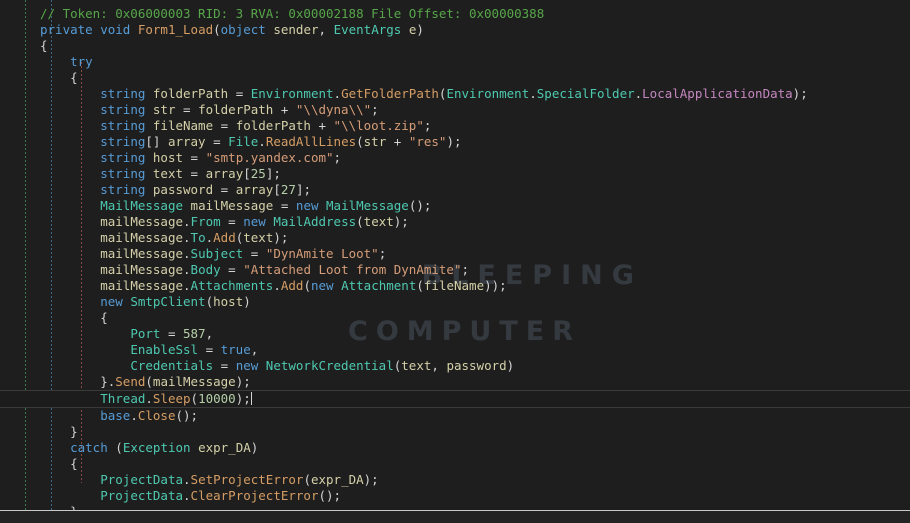 The height and width of the screenshot is (523, 910). I want to click on code-line: }, so click(455, 432).